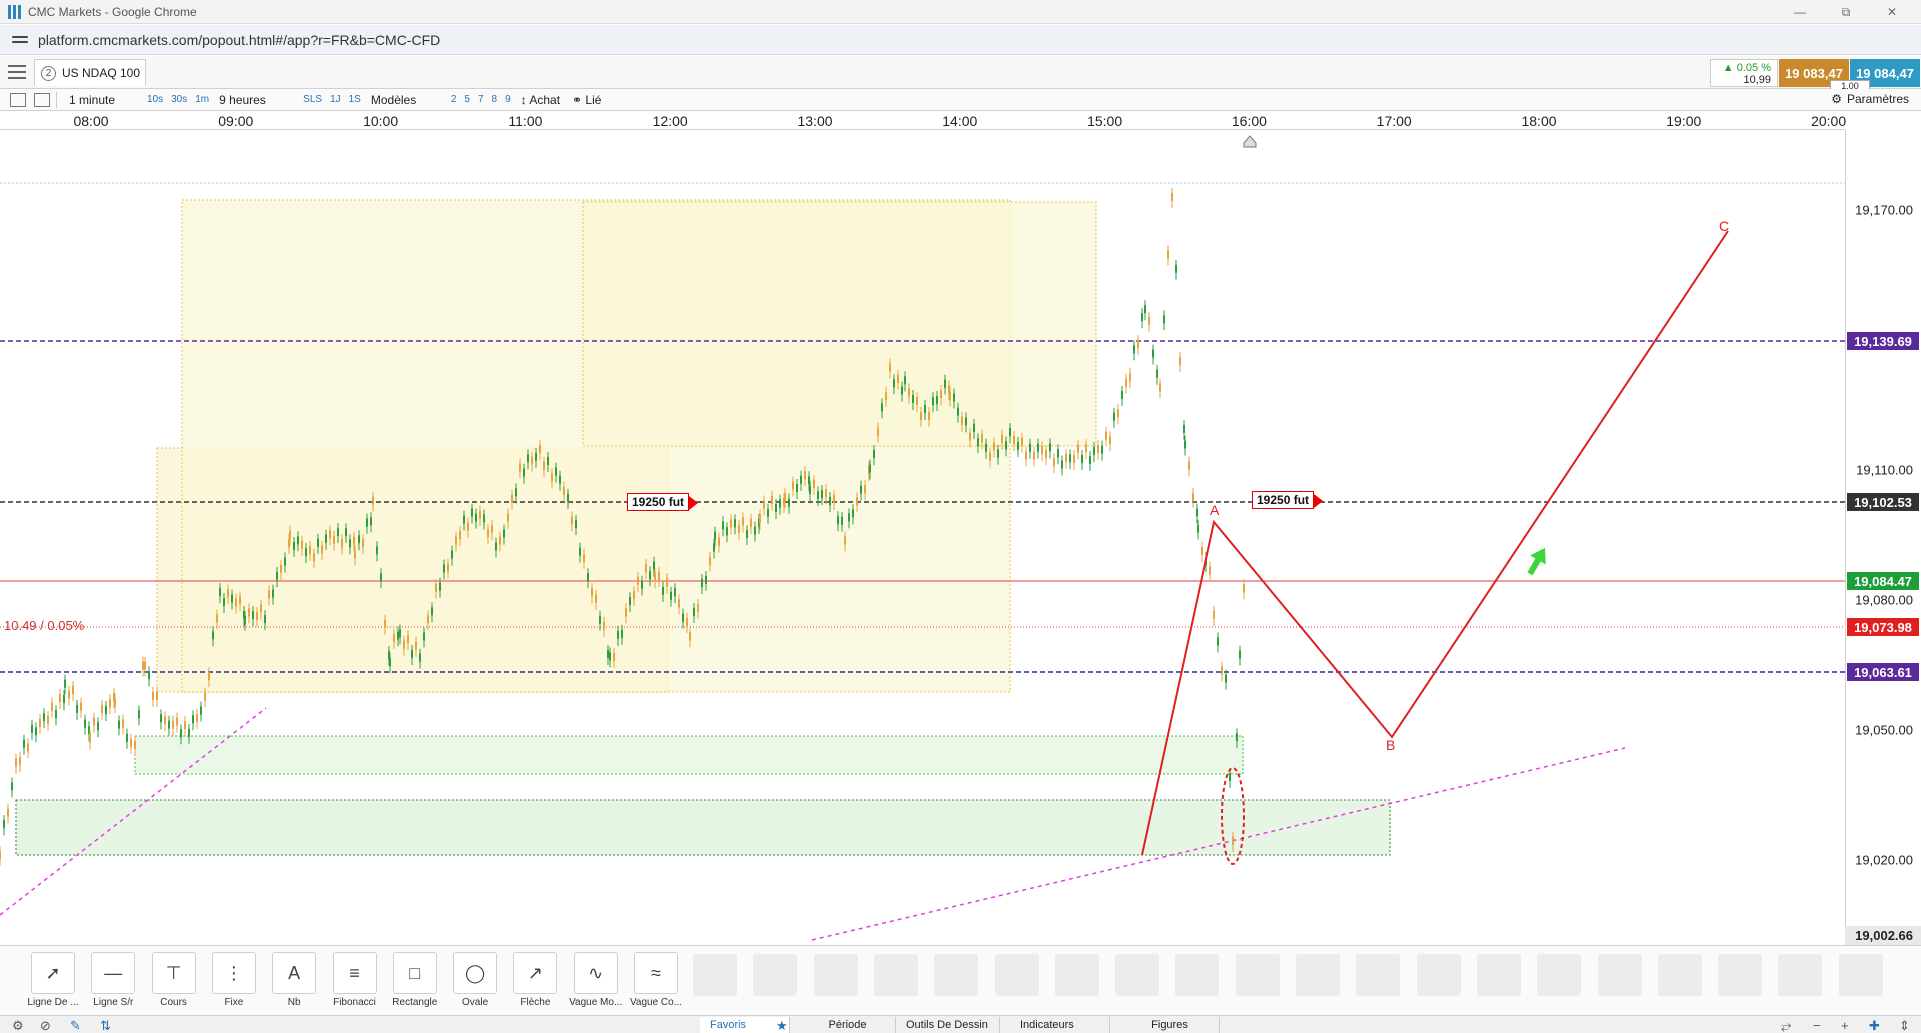 The height and width of the screenshot is (1033, 1921). I want to click on range-1s: 1S, so click(355, 99).